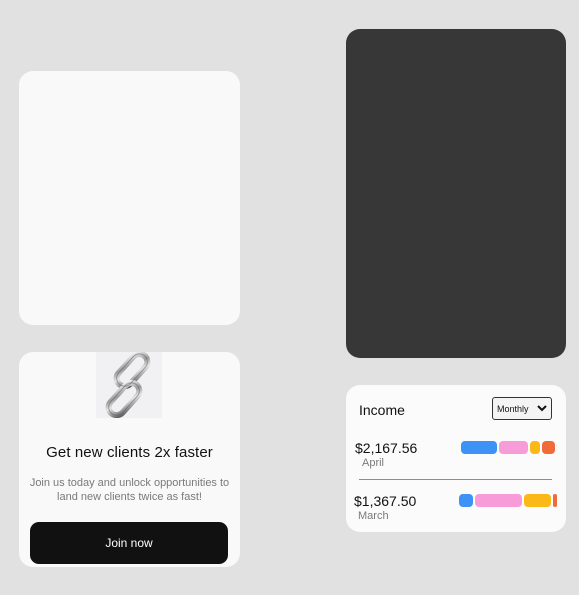  I want to click on promo-title: Get new clients 2x faster, so click(129, 452).